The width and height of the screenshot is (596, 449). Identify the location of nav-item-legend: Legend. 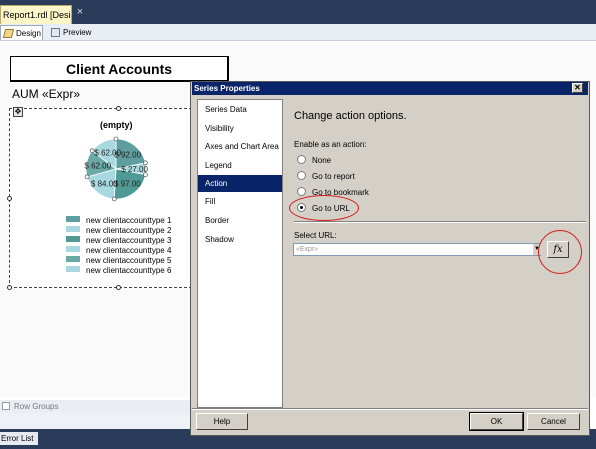
(240, 165).